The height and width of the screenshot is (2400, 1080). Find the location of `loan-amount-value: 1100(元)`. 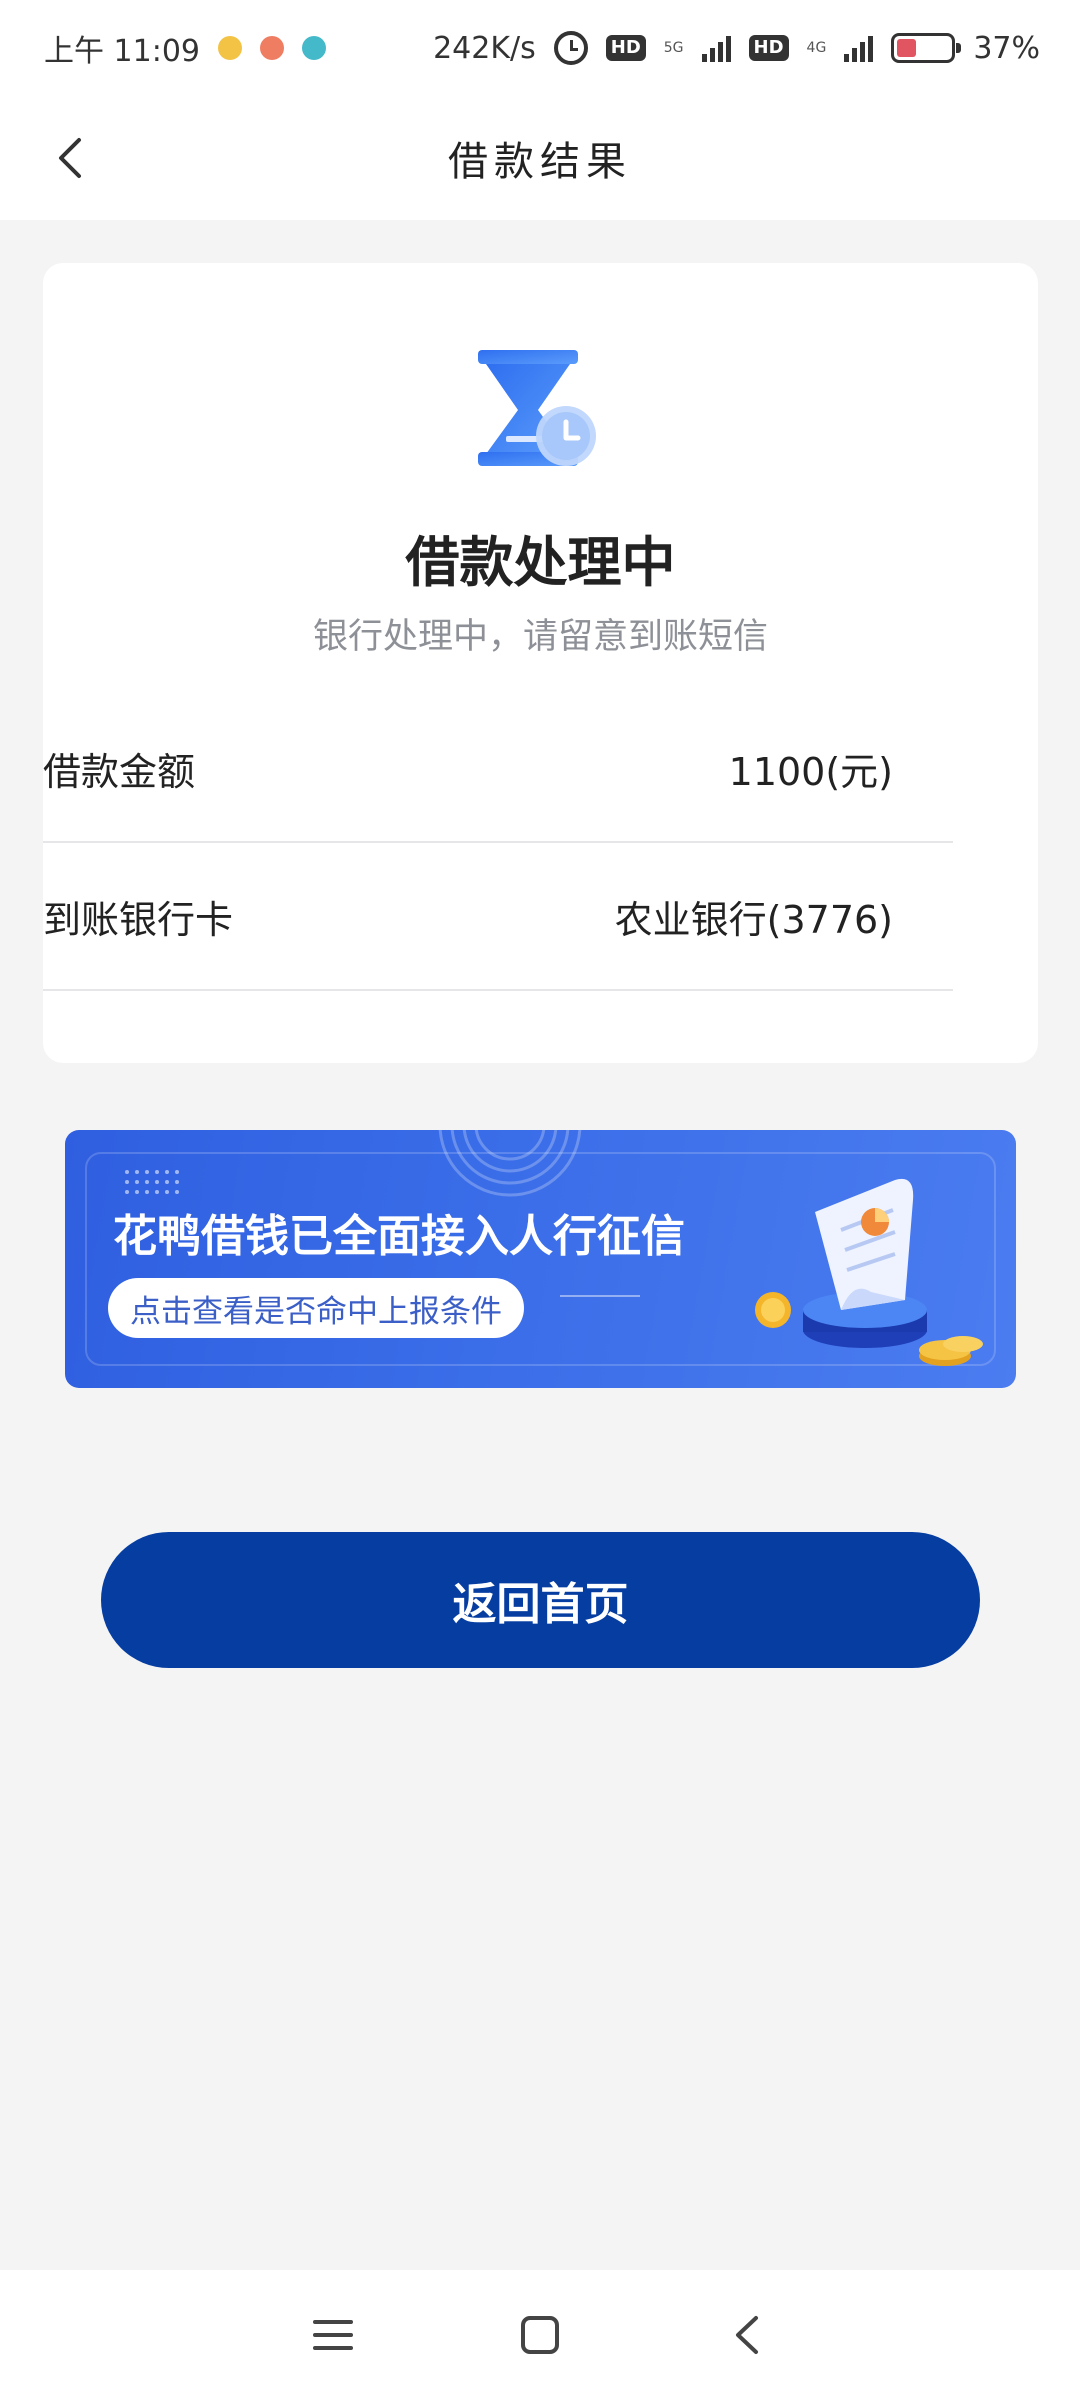

loan-amount-value: 1100(元) is located at coordinates (810, 771).